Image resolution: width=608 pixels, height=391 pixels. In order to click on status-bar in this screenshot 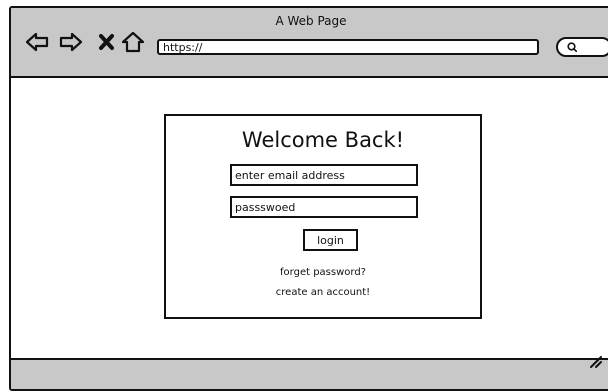, I will do `click(309, 373)`.